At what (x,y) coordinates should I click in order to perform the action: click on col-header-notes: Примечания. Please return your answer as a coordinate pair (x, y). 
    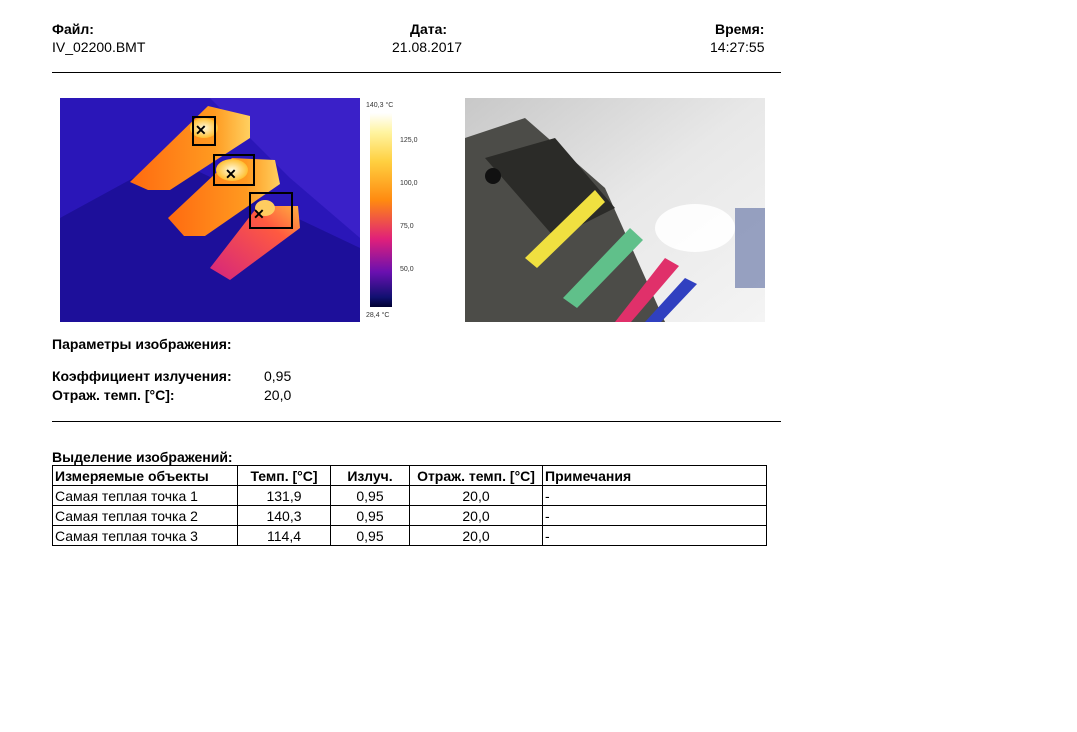
    Looking at the image, I should click on (654, 475).